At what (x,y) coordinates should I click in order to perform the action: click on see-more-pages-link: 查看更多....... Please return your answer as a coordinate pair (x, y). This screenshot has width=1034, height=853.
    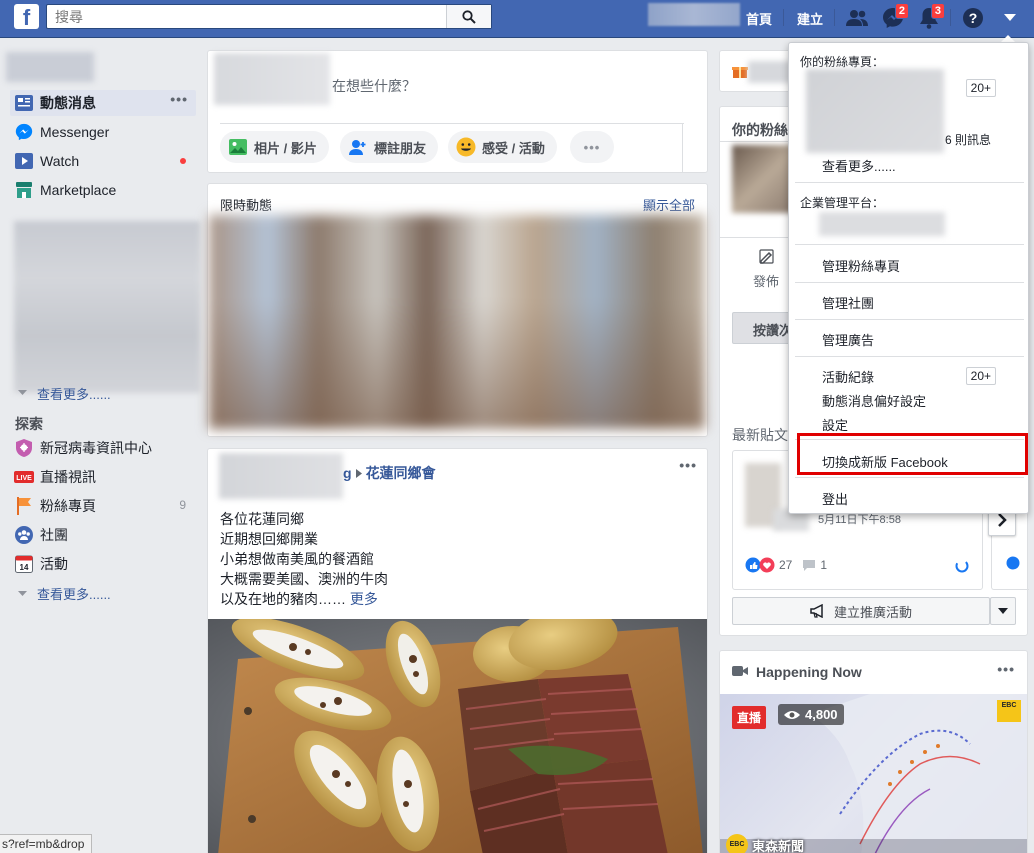
    Looking at the image, I should click on (859, 165).